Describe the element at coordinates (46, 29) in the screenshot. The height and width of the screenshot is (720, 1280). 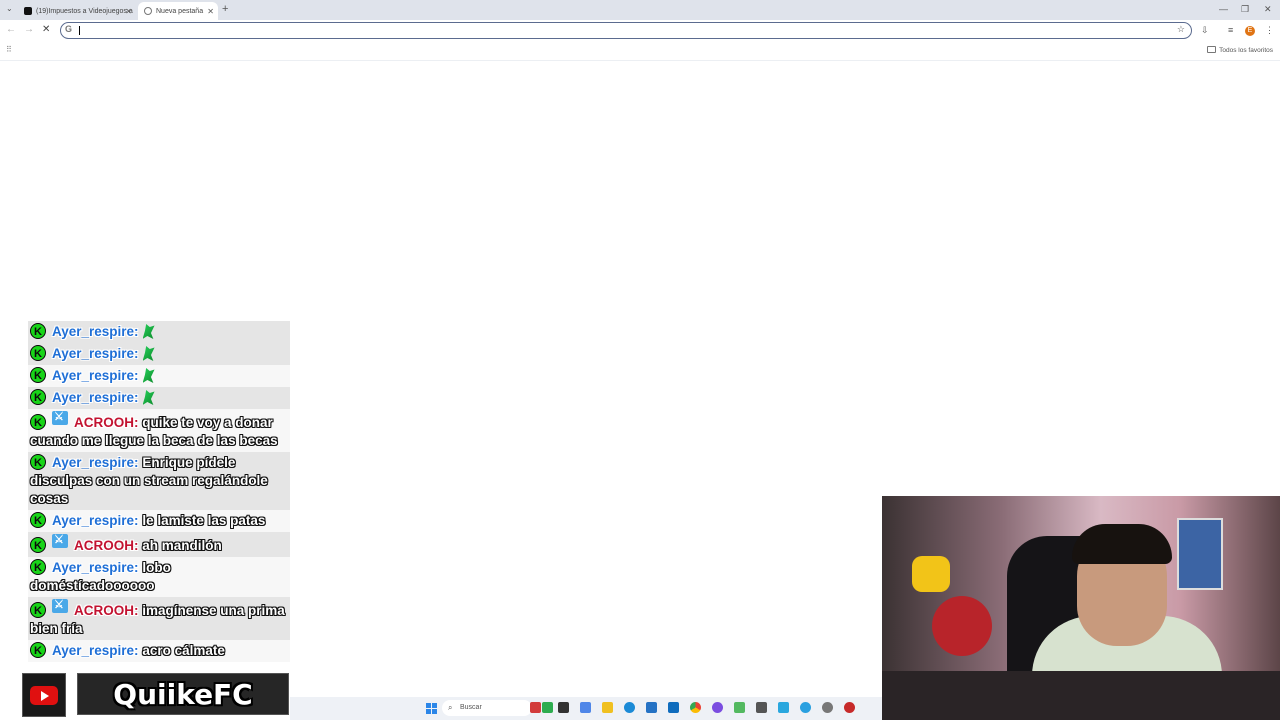
I see `stop-loading-icon: ✕` at that location.